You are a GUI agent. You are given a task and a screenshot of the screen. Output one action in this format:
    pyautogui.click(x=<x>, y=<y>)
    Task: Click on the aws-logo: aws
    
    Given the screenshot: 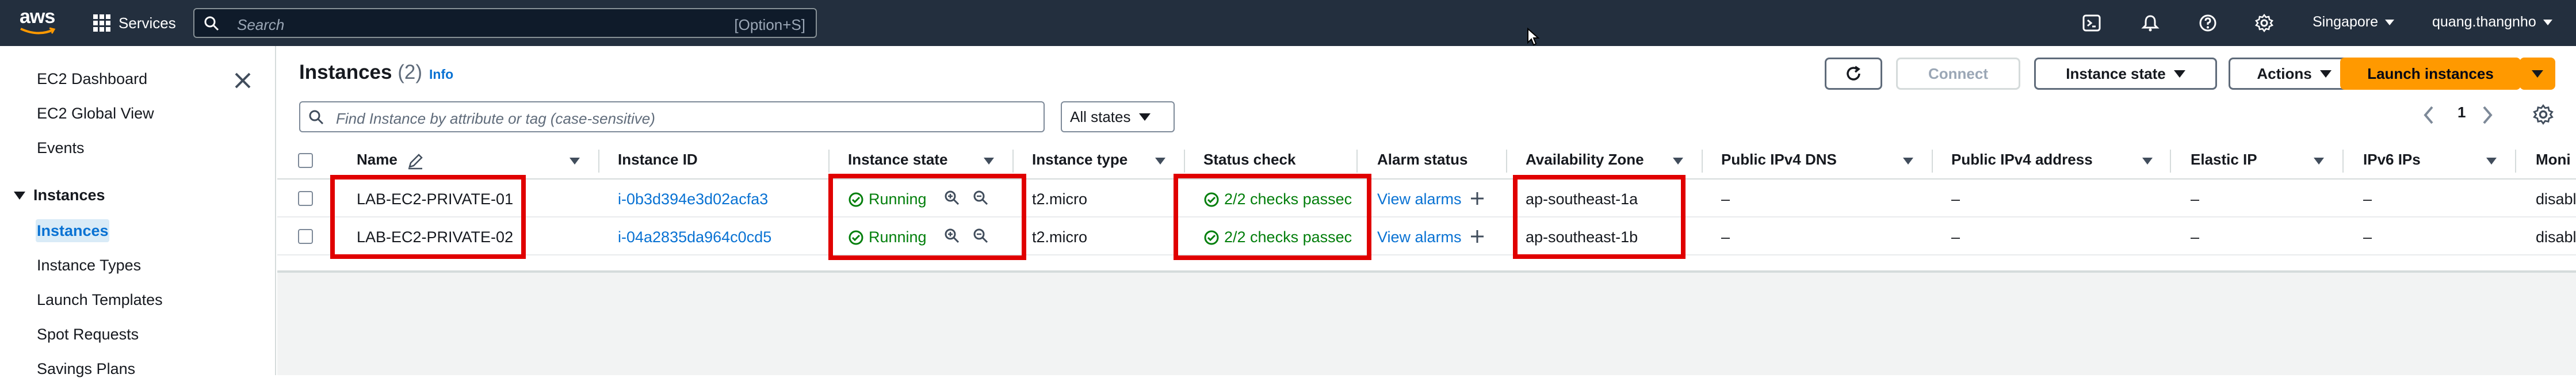 What is the action you would take?
    pyautogui.click(x=39, y=23)
    